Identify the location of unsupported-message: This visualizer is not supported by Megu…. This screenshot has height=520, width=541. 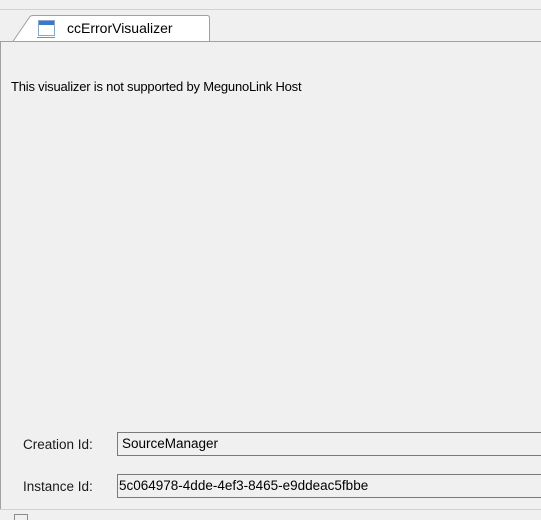
(156, 86).